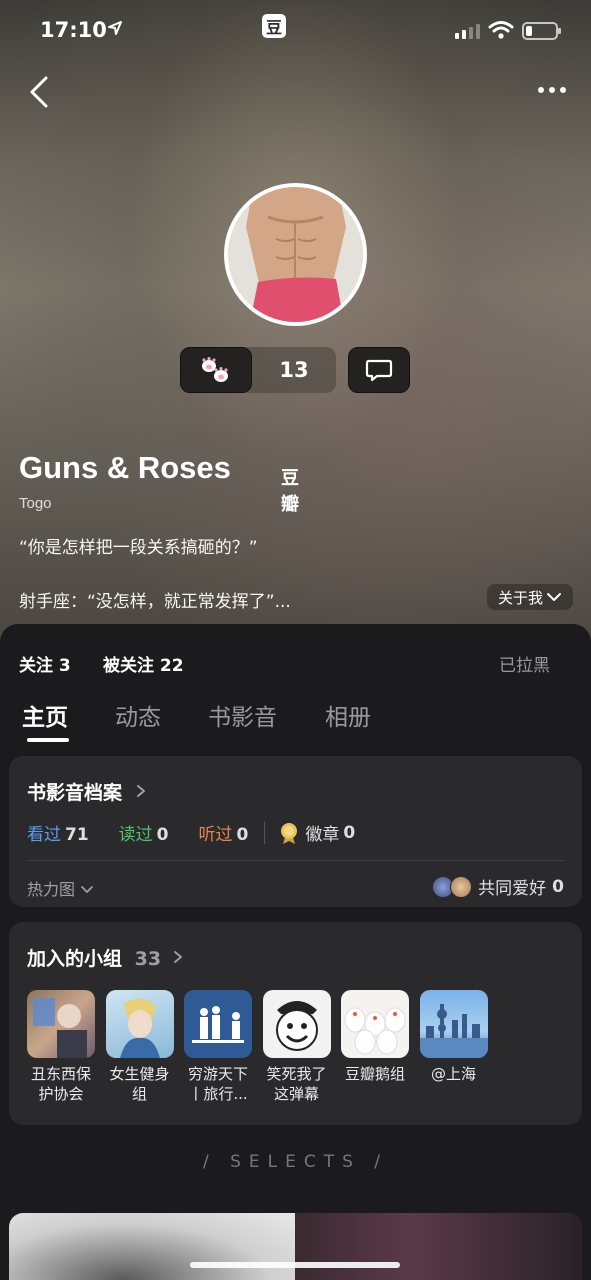 The image size is (591, 1280). What do you see at coordinates (295, 1162) in the screenshot?
I see `selects-heading: / SELECTS /` at bounding box center [295, 1162].